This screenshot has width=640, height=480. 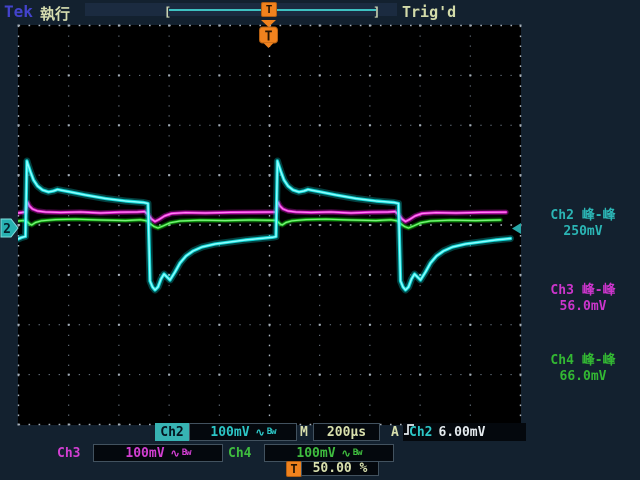 What do you see at coordinates (583, 215) in the screenshot?
I see `measurement-ch2-title: Ch2 峰-峰` at bounding box center [583, 215].